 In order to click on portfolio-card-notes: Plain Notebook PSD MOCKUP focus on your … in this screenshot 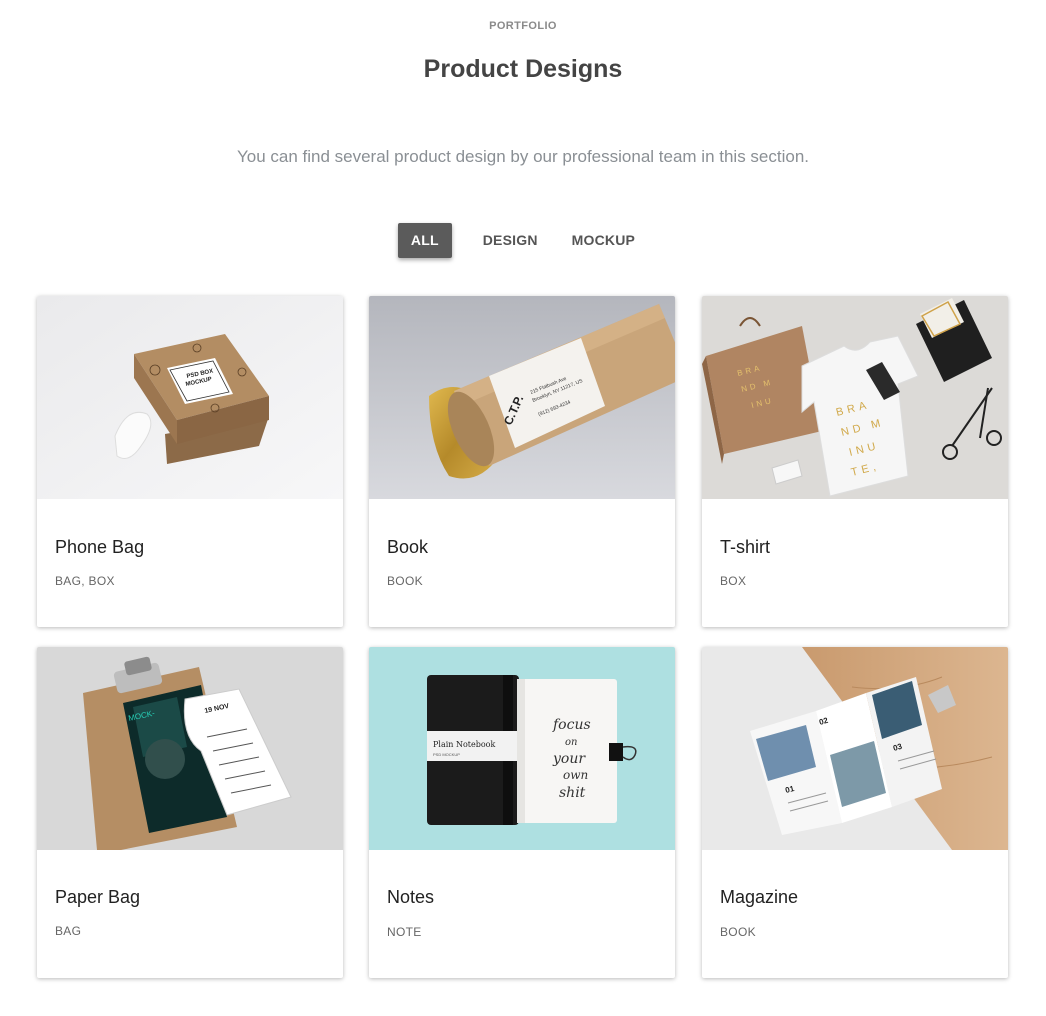, I will do `click(522, 812)`.